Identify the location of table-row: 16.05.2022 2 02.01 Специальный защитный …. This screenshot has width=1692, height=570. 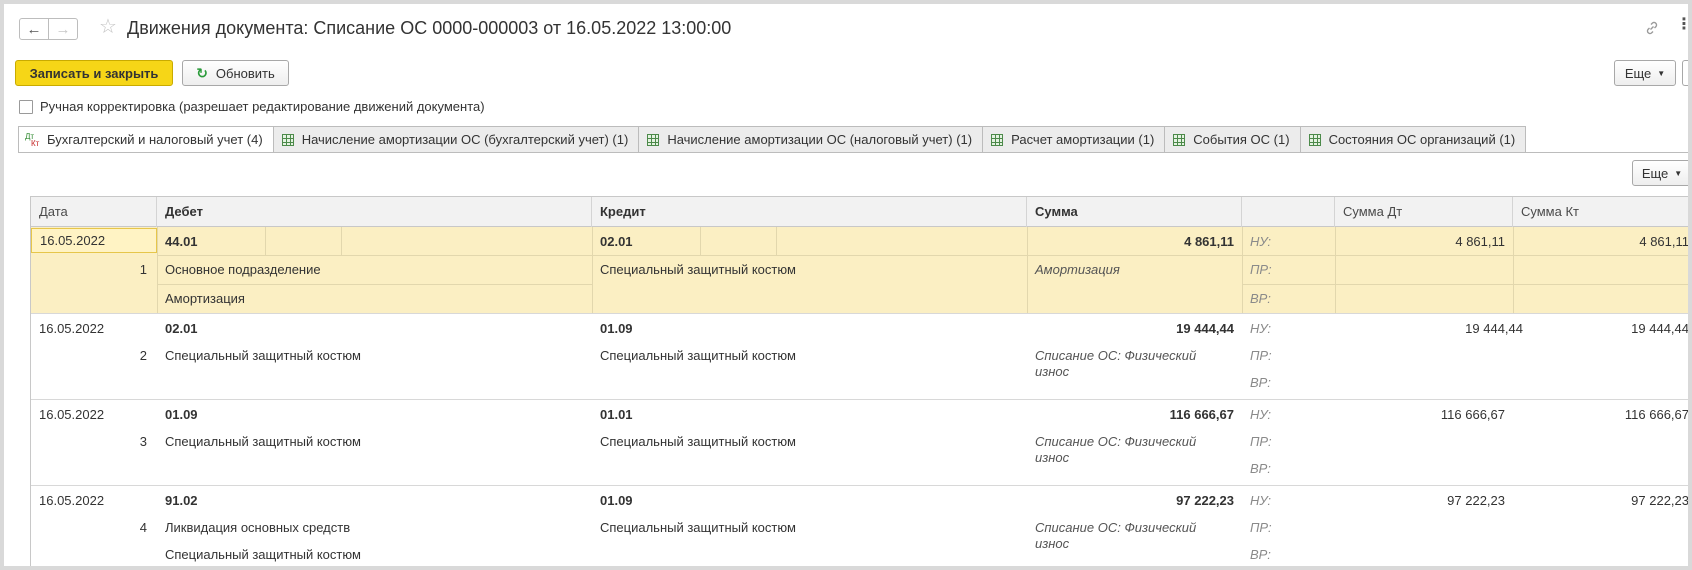
(859, 357).